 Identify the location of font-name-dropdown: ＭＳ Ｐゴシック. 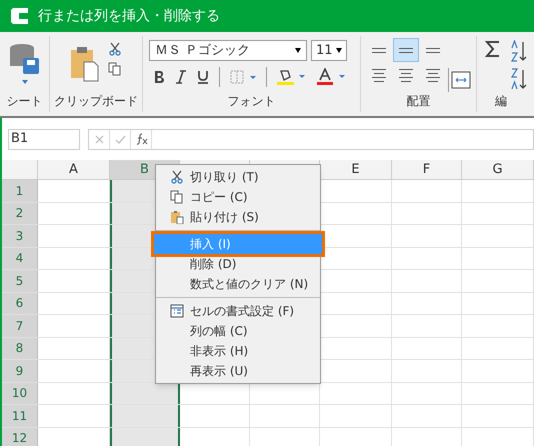
(228, 50).